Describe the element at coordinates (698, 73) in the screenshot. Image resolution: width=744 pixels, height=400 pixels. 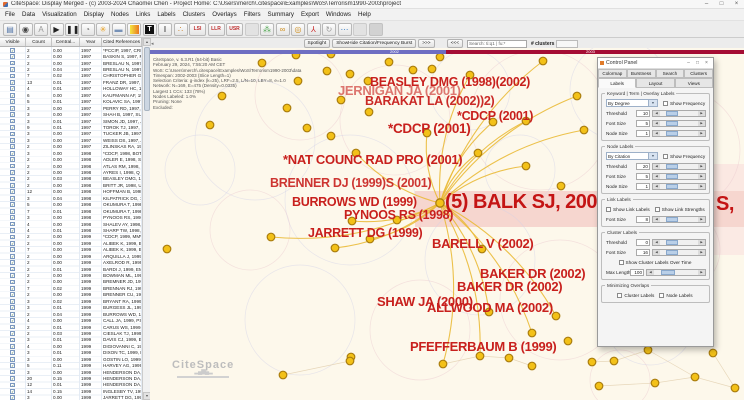
I see `tab-clusters: Clusters` at that location.